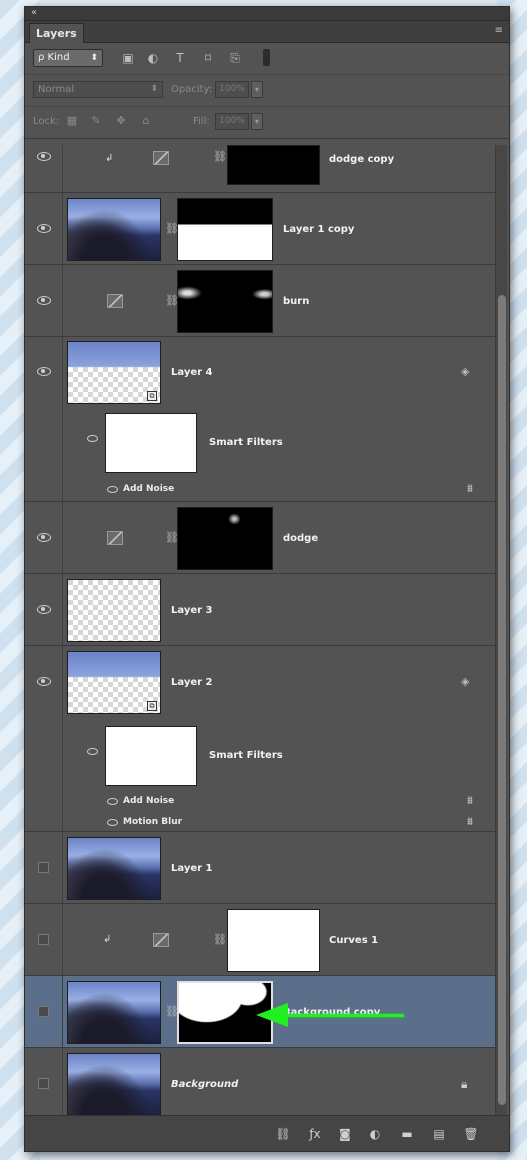 The width and height of the screenshot is (527, 1160). I want to click on panel-tabs: Layers ≡, so click(267, 32).